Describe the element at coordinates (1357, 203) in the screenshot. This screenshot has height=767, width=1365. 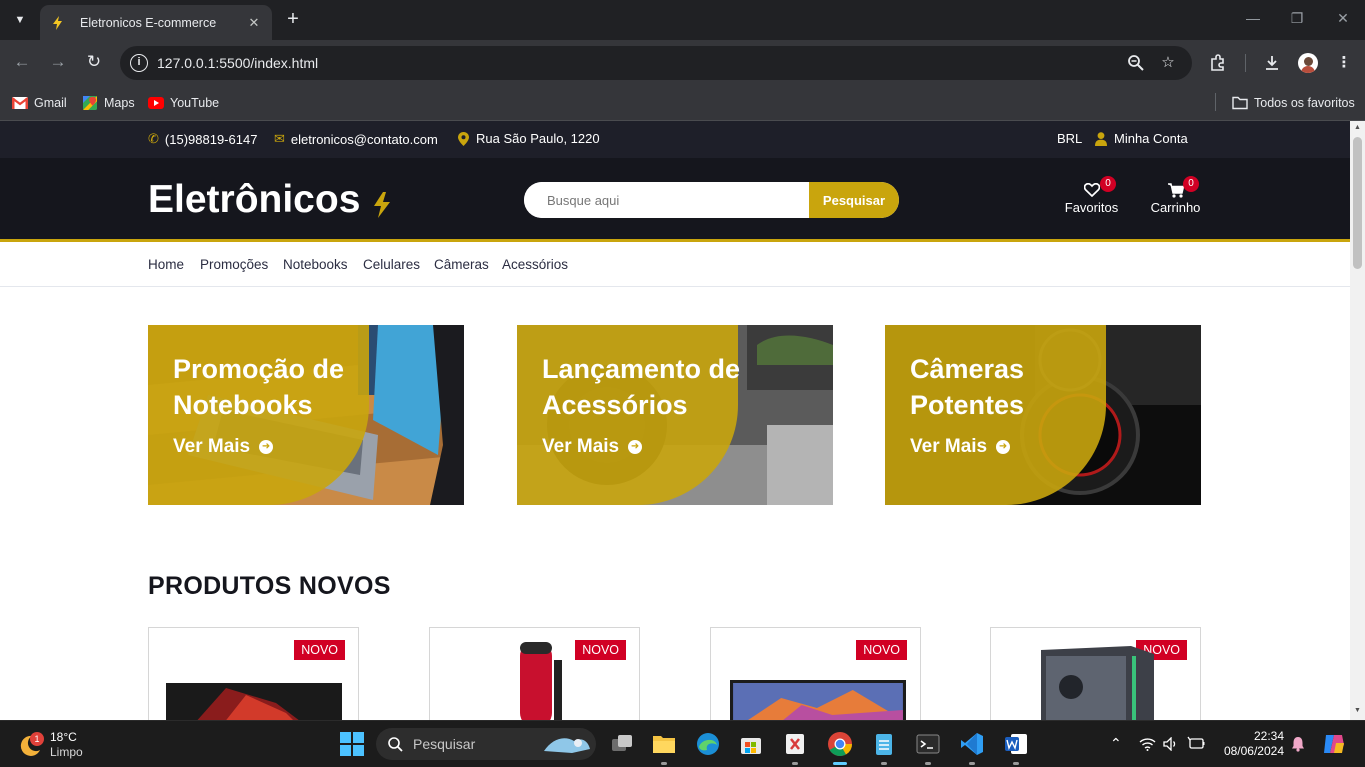
I see `scrollbar-thumb` at that location.